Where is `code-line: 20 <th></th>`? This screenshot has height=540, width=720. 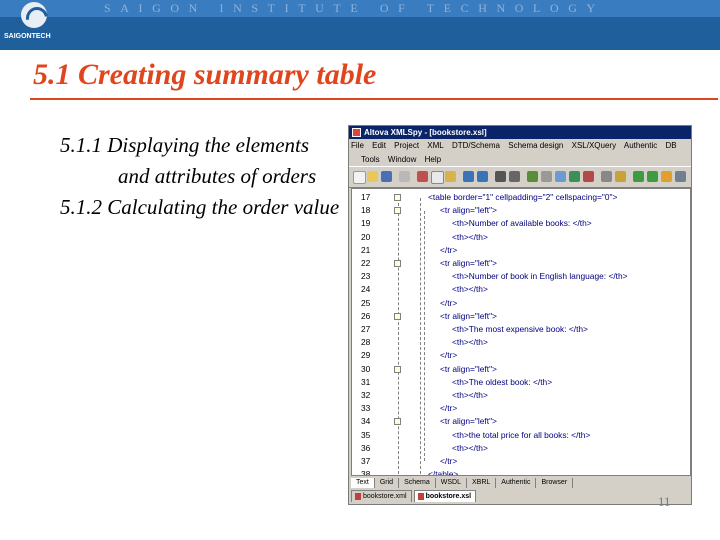 code-line: 20 <th></th> is located at coordinates (521, 237).